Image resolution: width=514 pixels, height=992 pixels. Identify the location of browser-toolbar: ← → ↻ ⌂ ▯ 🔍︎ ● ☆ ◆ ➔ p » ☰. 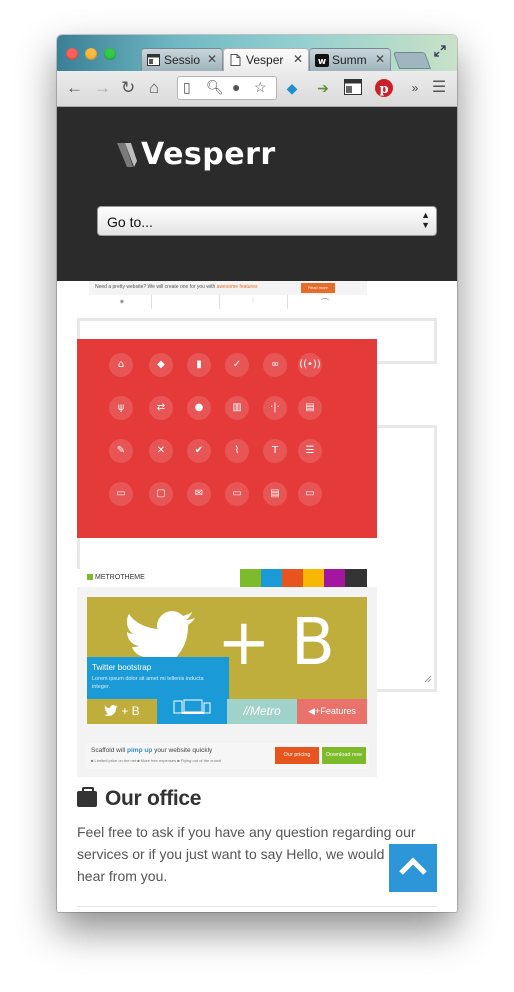
(257, 89).